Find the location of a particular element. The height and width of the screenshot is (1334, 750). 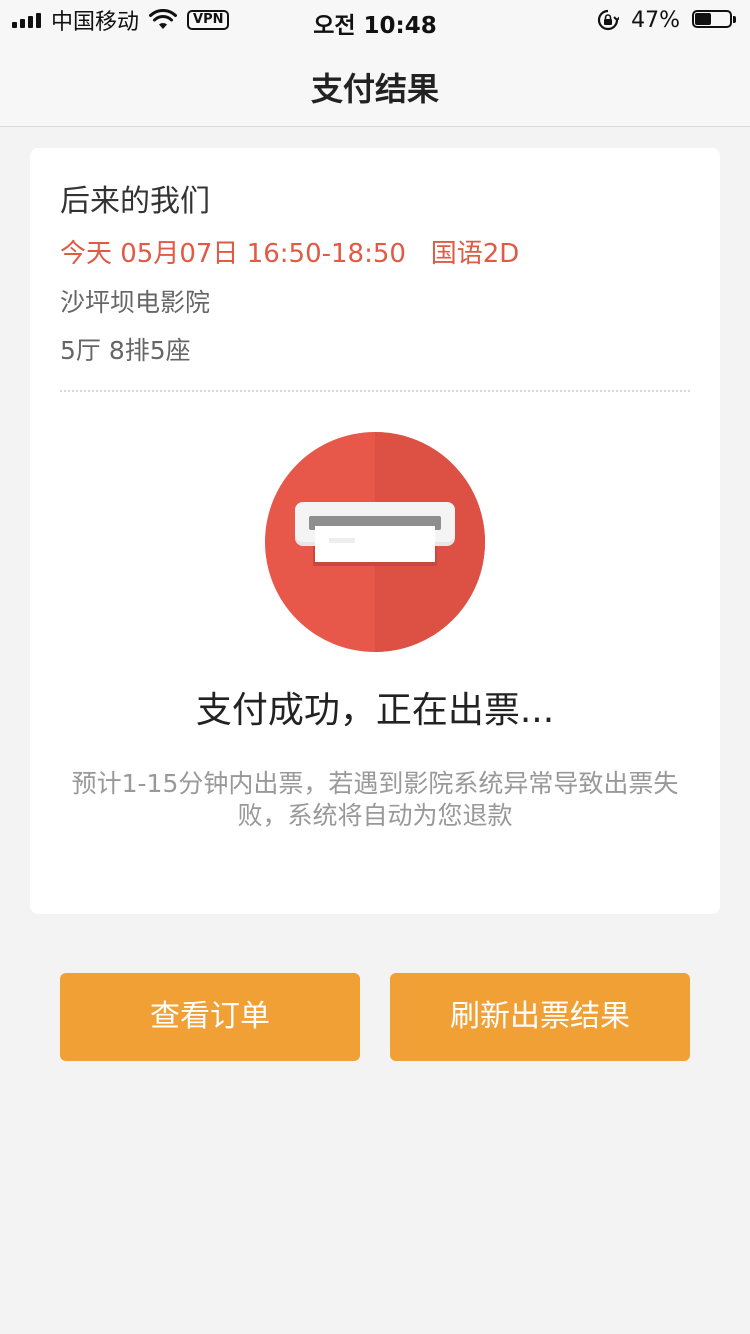

cinema-name: 沙坪坝电影院 is located at coordinates (135, 302).